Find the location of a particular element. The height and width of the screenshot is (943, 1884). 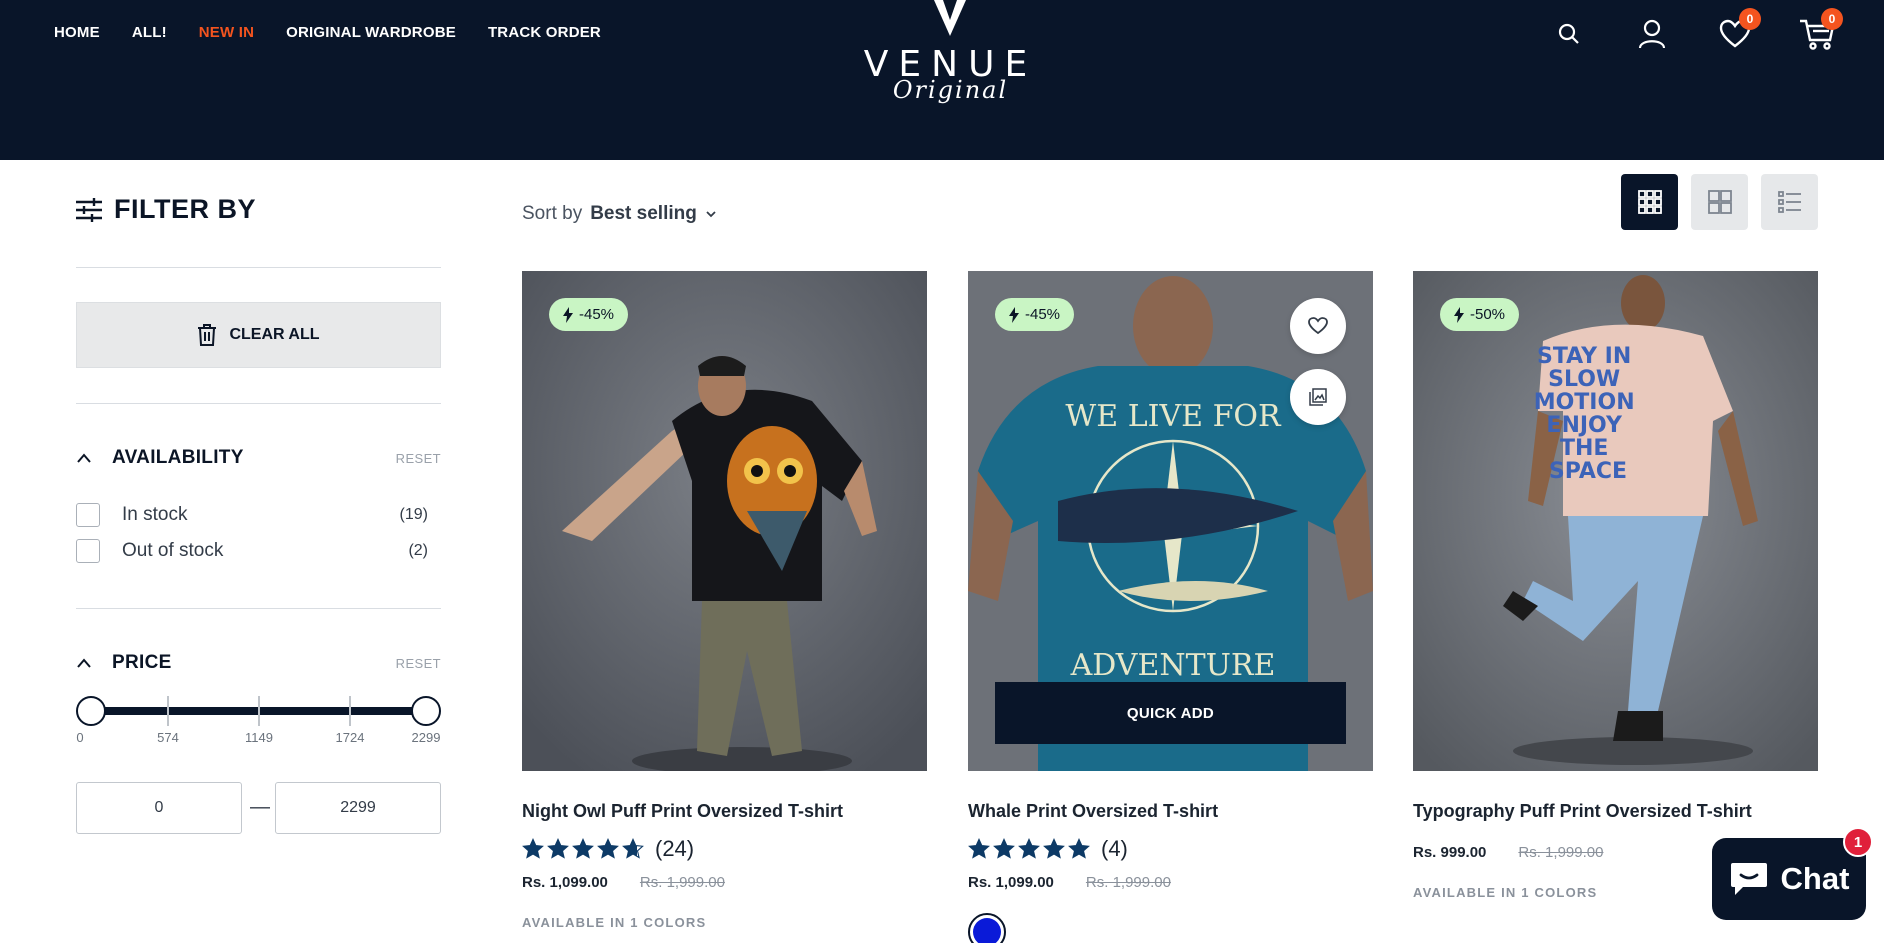

slider-min-handle is located at coordinates (91, 711).